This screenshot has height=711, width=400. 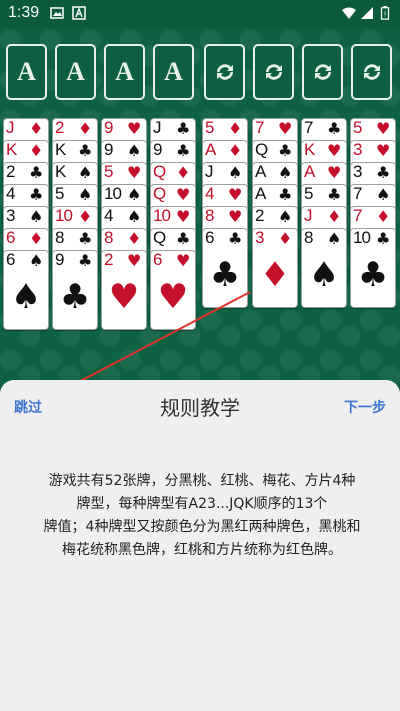 I want to click on wifi-icon, so click(x=349, y=13).